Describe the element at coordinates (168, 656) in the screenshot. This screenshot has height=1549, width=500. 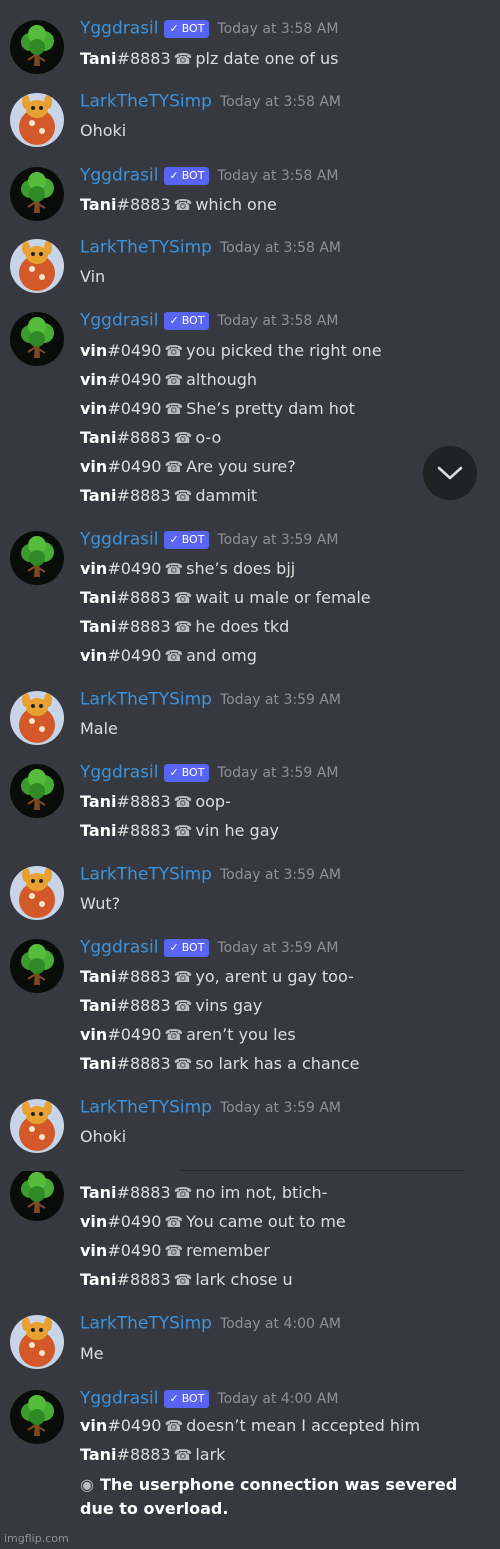
I see `relayed-message: vin#0490 ☎ and omg` at that location.